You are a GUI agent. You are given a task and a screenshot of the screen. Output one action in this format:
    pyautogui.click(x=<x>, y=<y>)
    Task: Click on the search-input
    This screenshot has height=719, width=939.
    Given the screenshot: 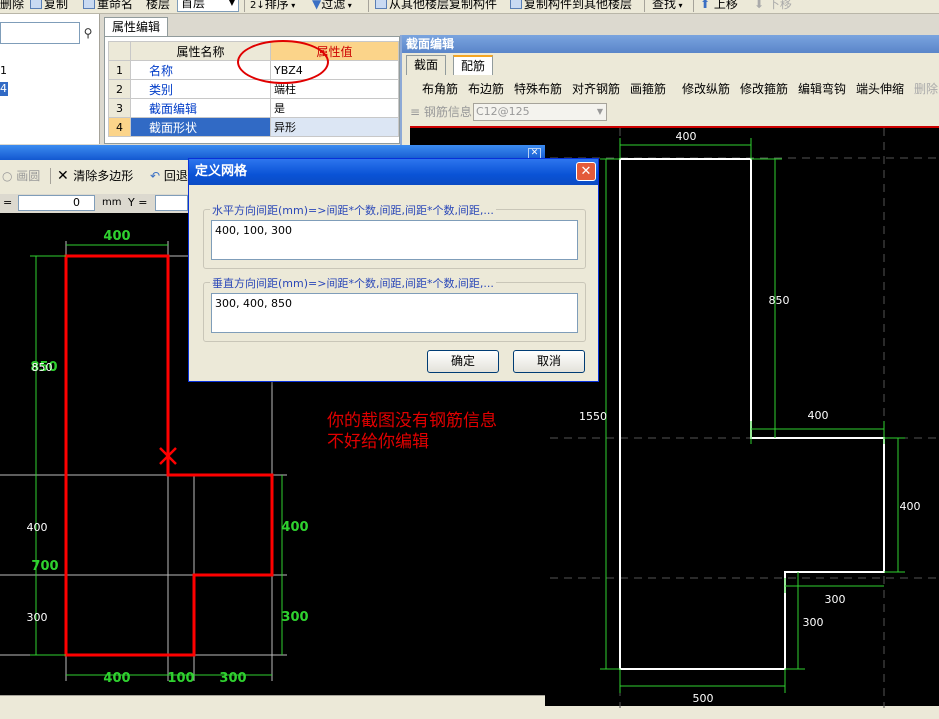 What is the action you would take?
    pyautogui.click(x=40, y=33)
    